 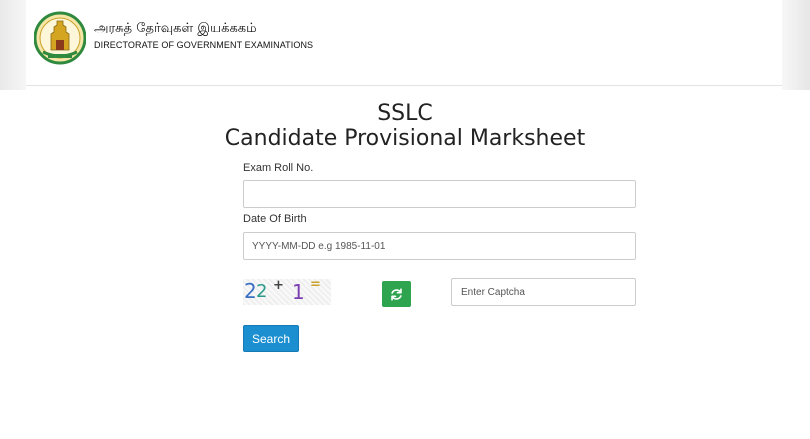 I want to click on page-title: Candidate Provisional Marksheet, so click(x=405, y=138).